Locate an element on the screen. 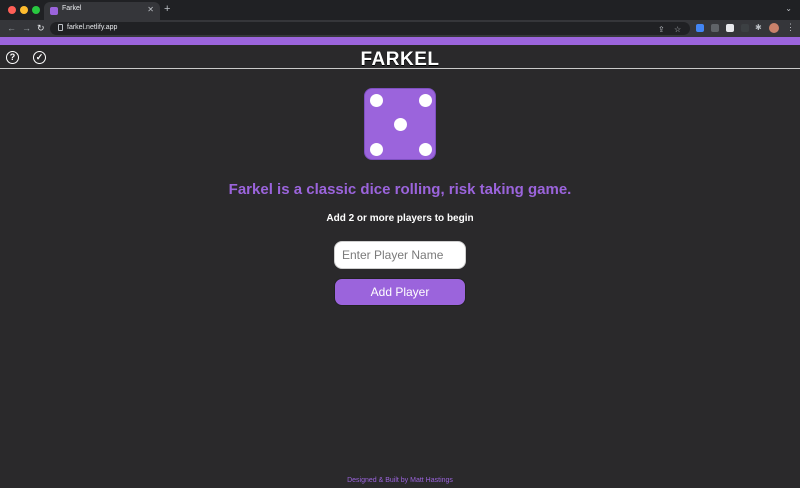 The width and height of the screenshot is (800, 488). lock-icon is located at coordinates (60, 27).